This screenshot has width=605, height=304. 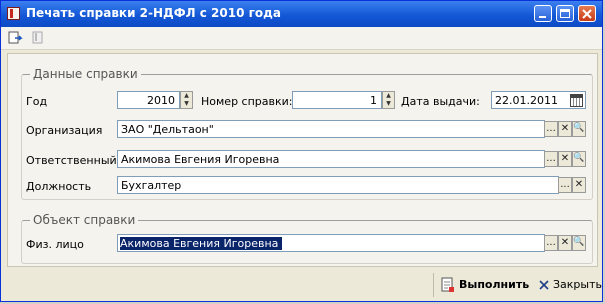 What do you see at coordinates (526, 100) in the screenshot?
I see `date-value: 22.01.2011` at bounding box center [526, 100].